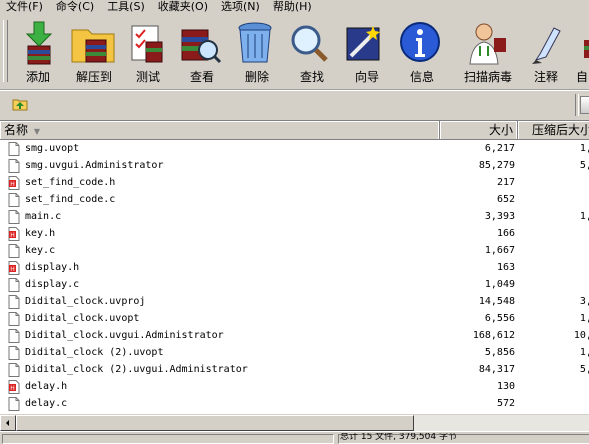 The image size is (589, 444). I want to click on file-name: Didital_clock.uvgui.Administrator, so click(124, 335).